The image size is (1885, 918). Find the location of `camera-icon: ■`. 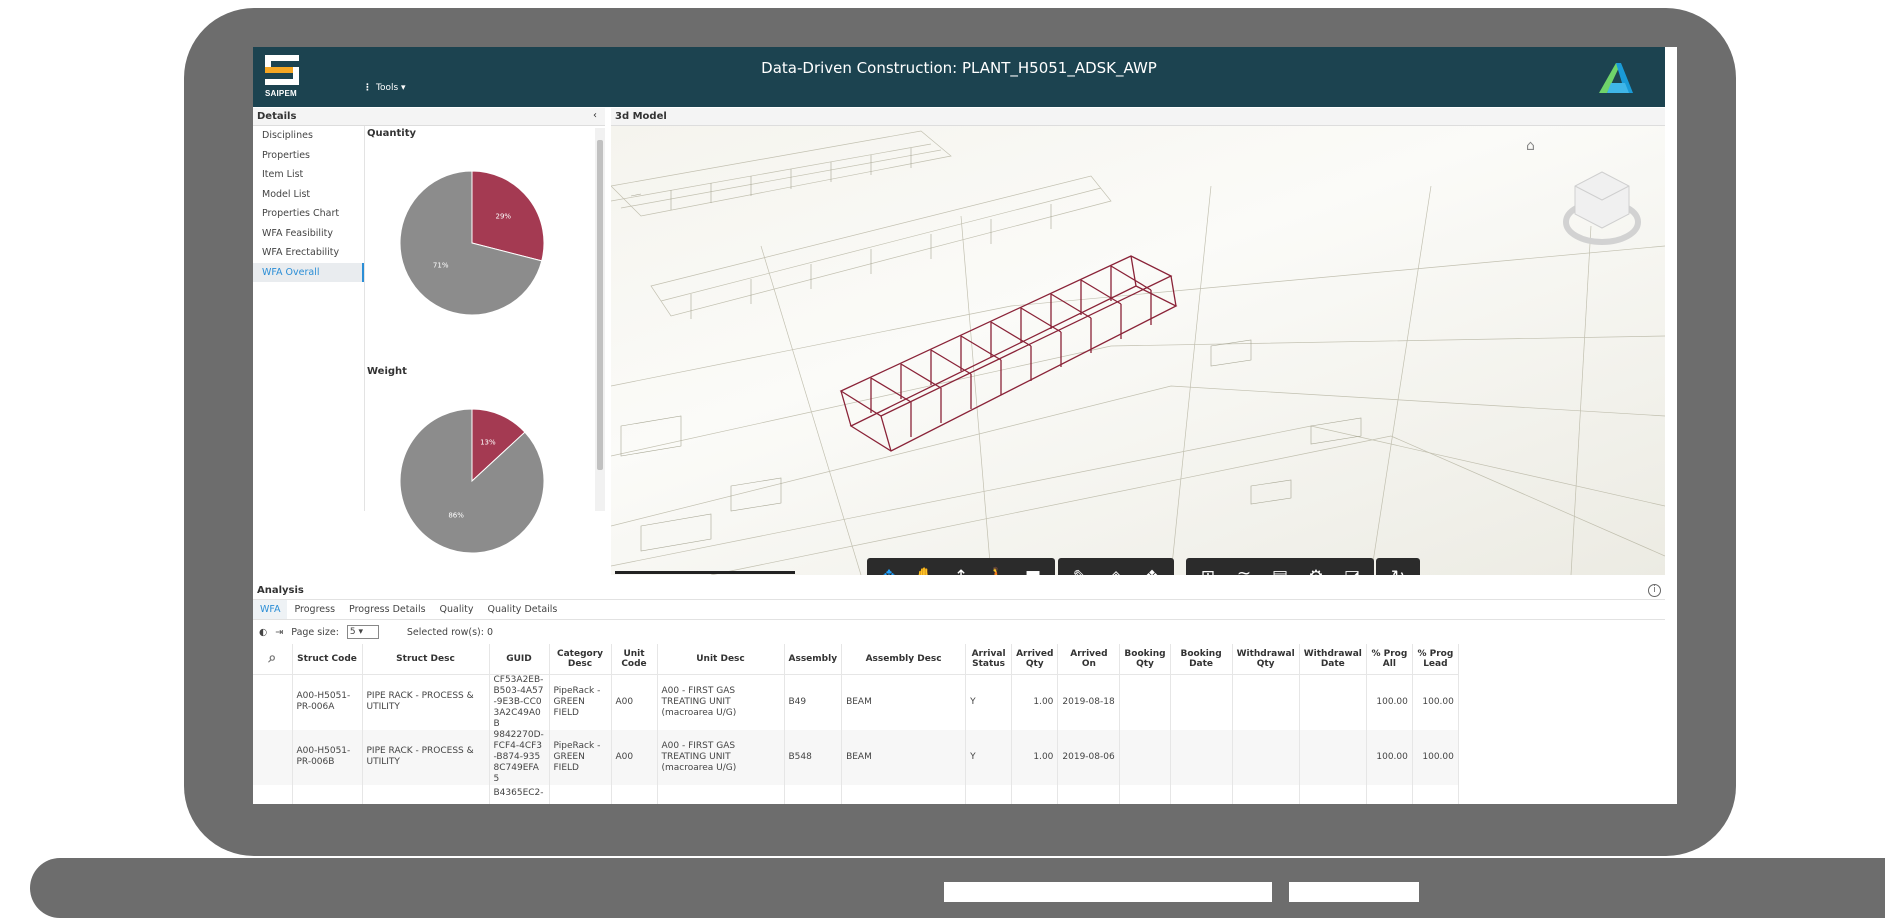

camera-icon: ■ is located at coordinates (1033, 566).